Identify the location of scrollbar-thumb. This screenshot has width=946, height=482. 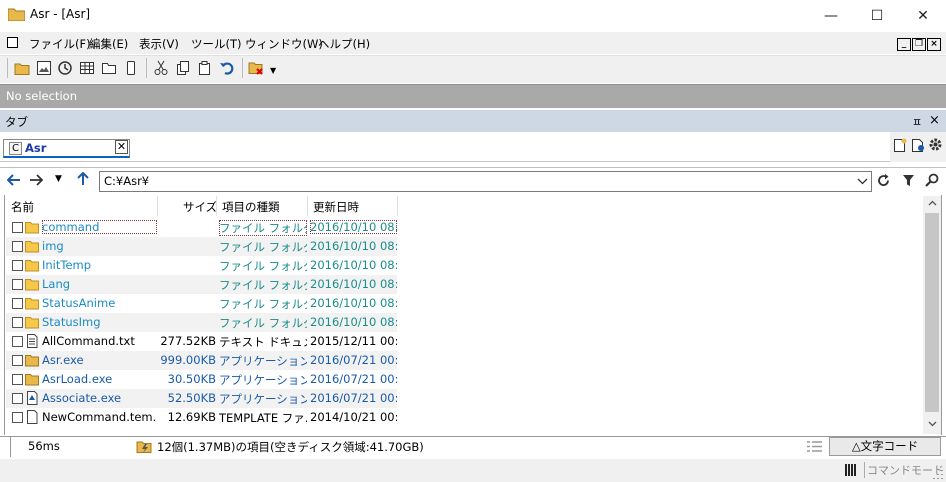
(932, 312).